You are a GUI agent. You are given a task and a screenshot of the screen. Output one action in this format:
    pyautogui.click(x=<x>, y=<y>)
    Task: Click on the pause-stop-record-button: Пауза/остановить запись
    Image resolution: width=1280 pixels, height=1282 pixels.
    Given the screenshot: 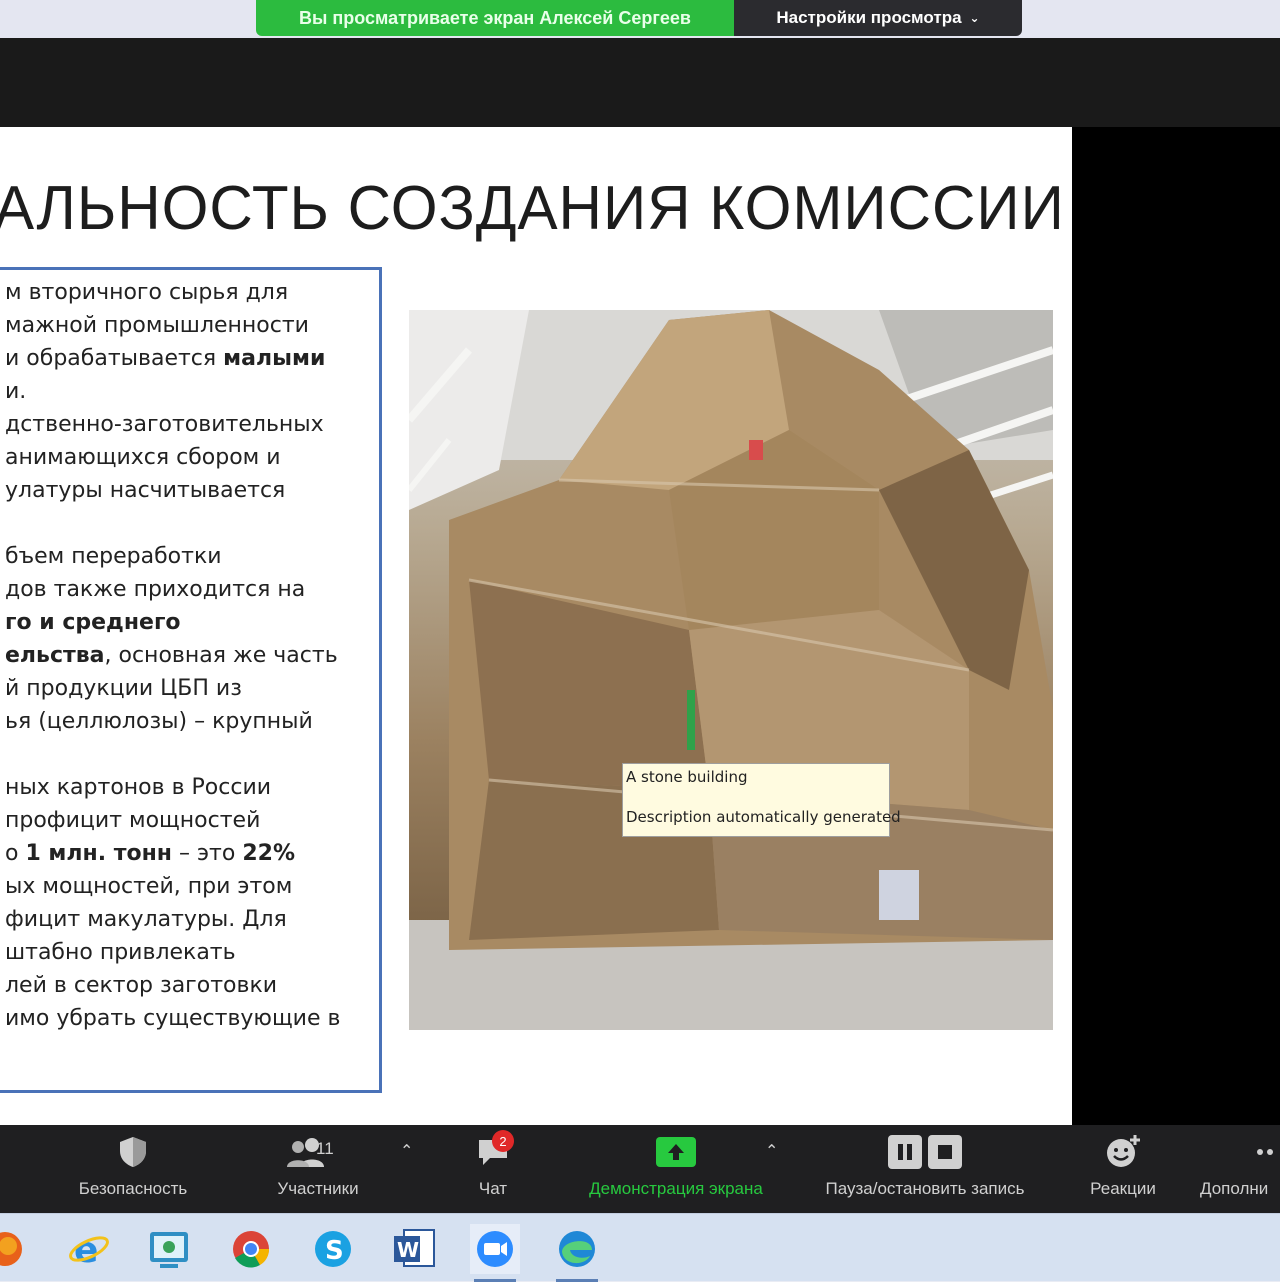 What is the action you would take?
    pyautogui.click(x=925, y=1169)
    